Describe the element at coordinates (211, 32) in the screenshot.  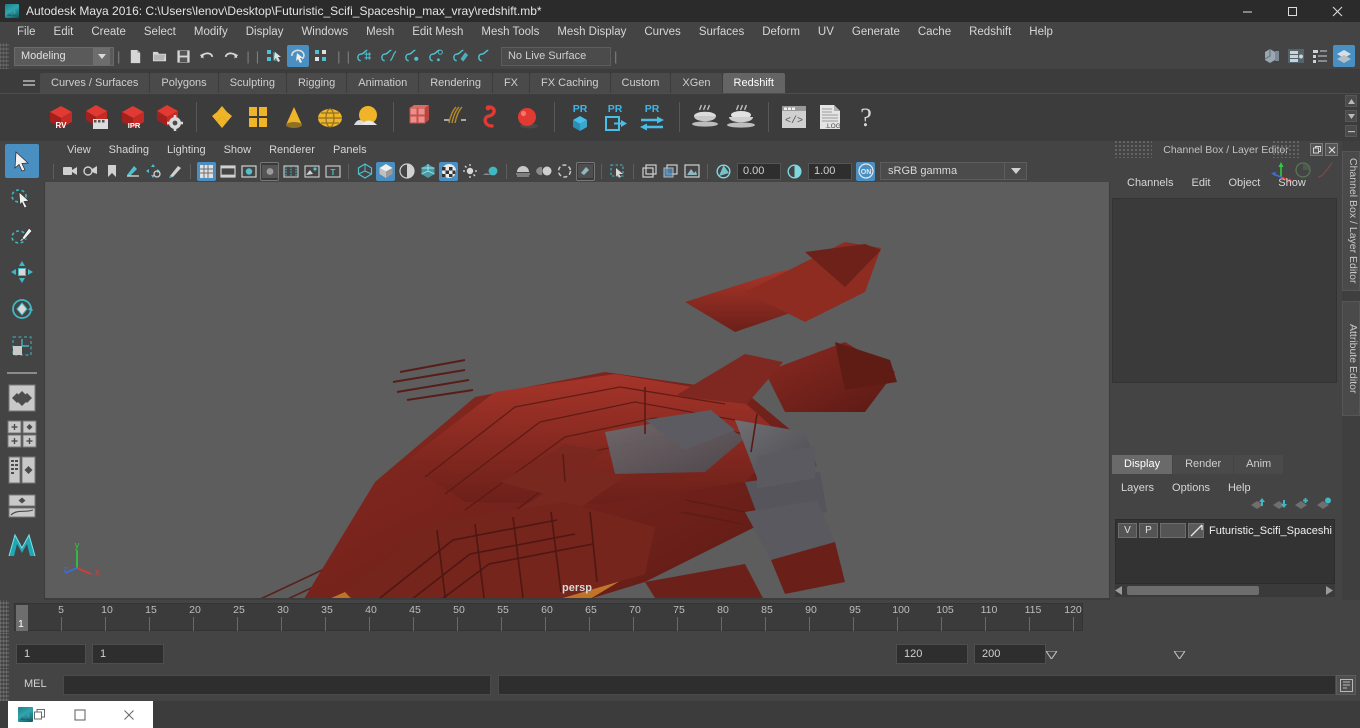
I see `menu-modify: Modify` at that location.